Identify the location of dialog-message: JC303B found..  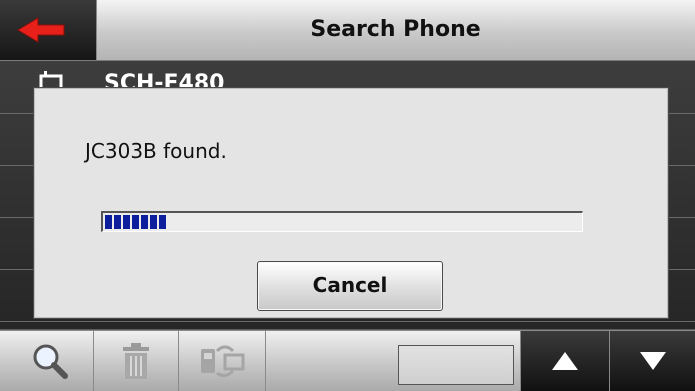
(156, 151).